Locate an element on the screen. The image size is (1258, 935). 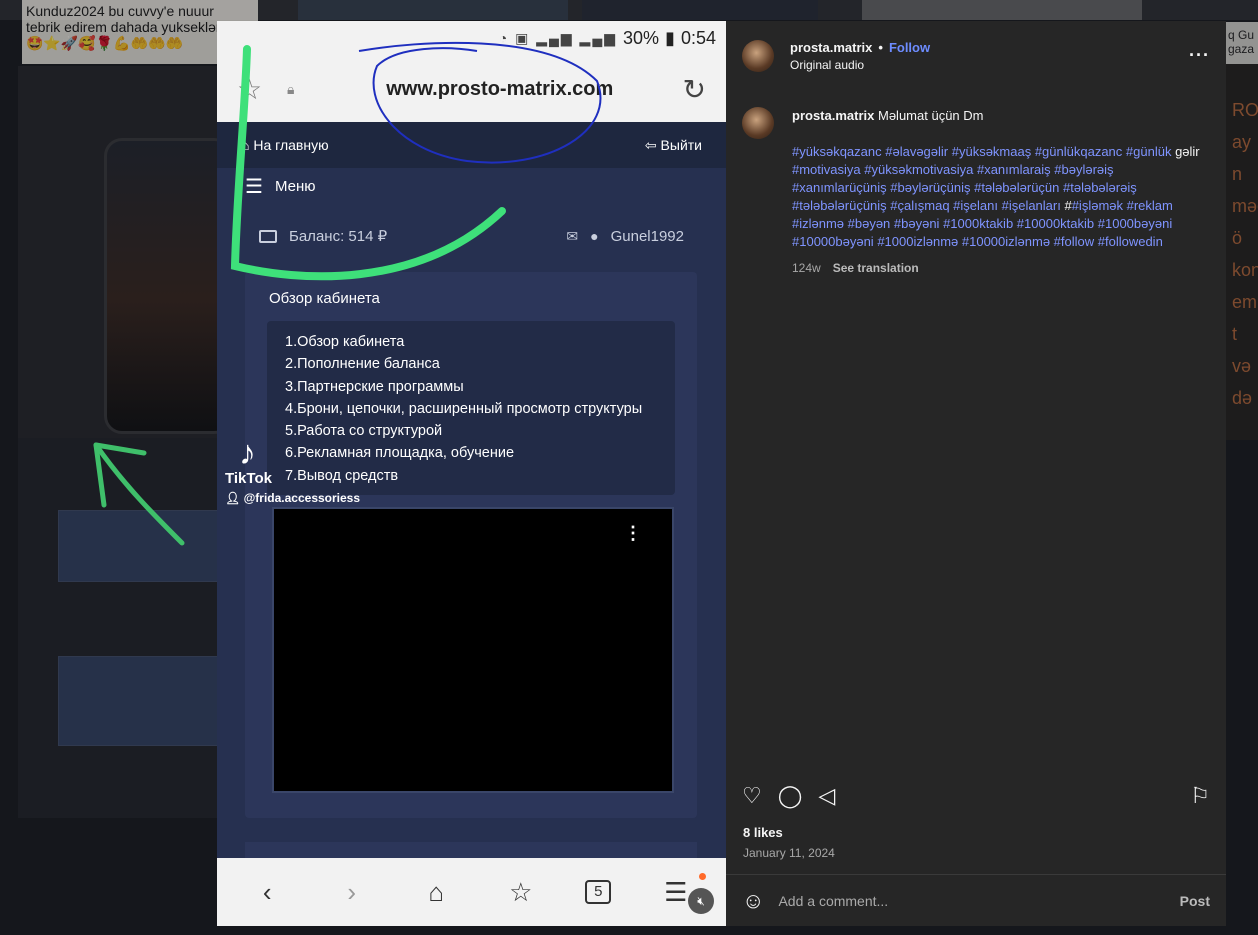
video-menu-icon: ⋮ is located at coordinates (633, 533).